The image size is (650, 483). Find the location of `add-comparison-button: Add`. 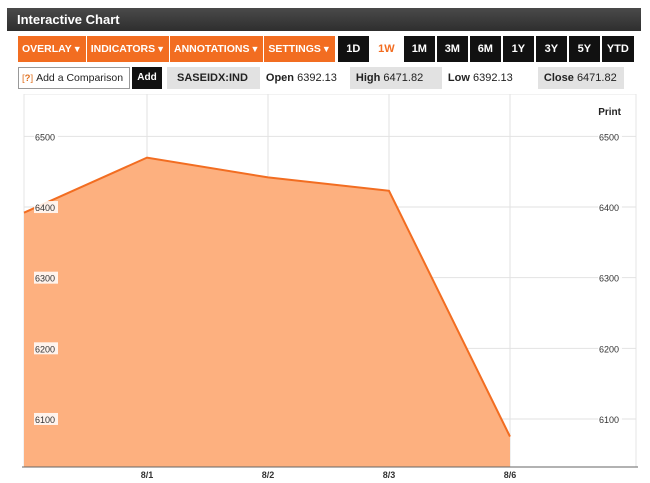

add-comparison-button: Add is located at coordinates (147, 78).